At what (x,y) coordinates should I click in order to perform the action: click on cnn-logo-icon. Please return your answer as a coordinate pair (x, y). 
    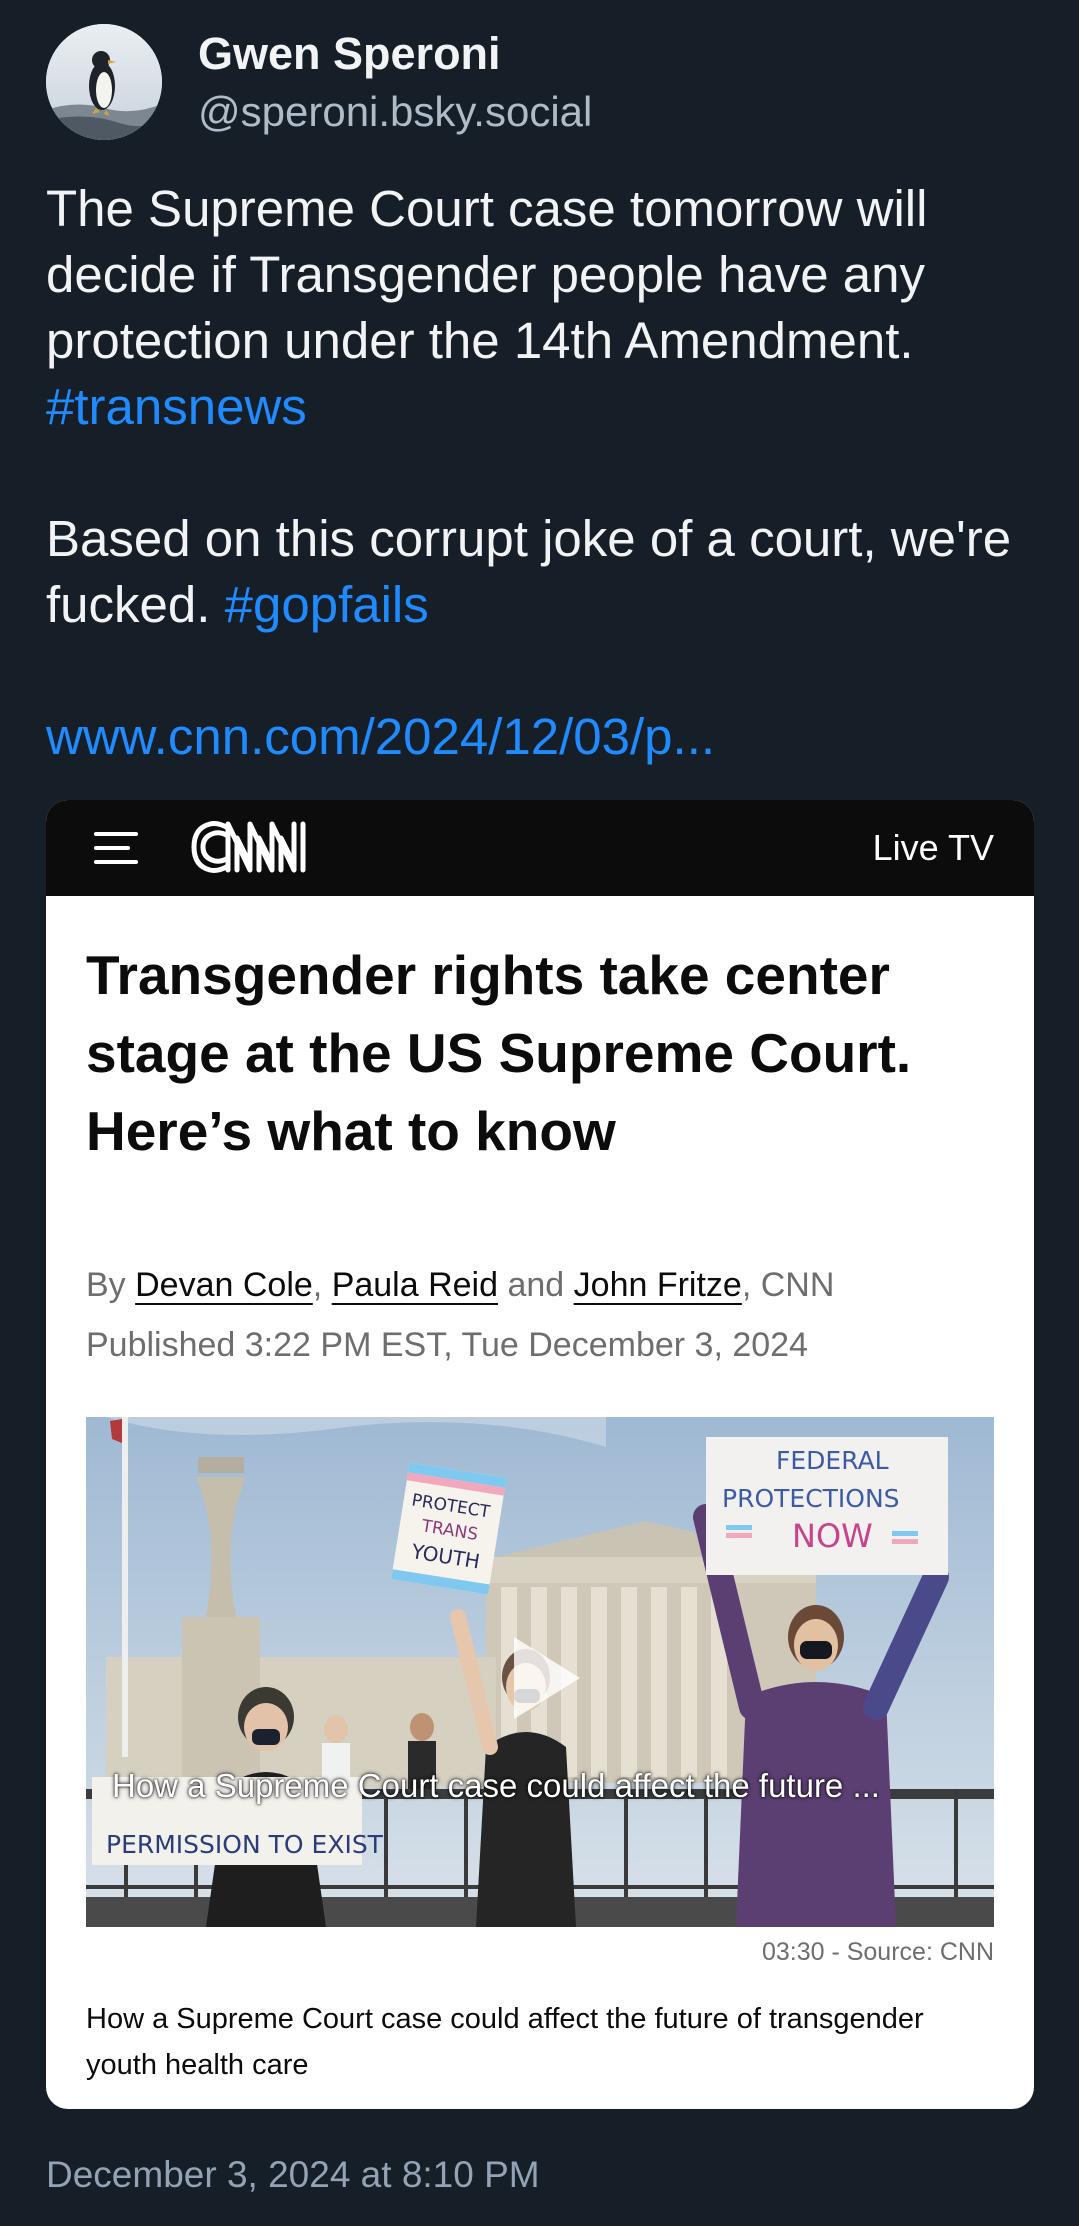
    Looking at the image, I should click on (253, 847).